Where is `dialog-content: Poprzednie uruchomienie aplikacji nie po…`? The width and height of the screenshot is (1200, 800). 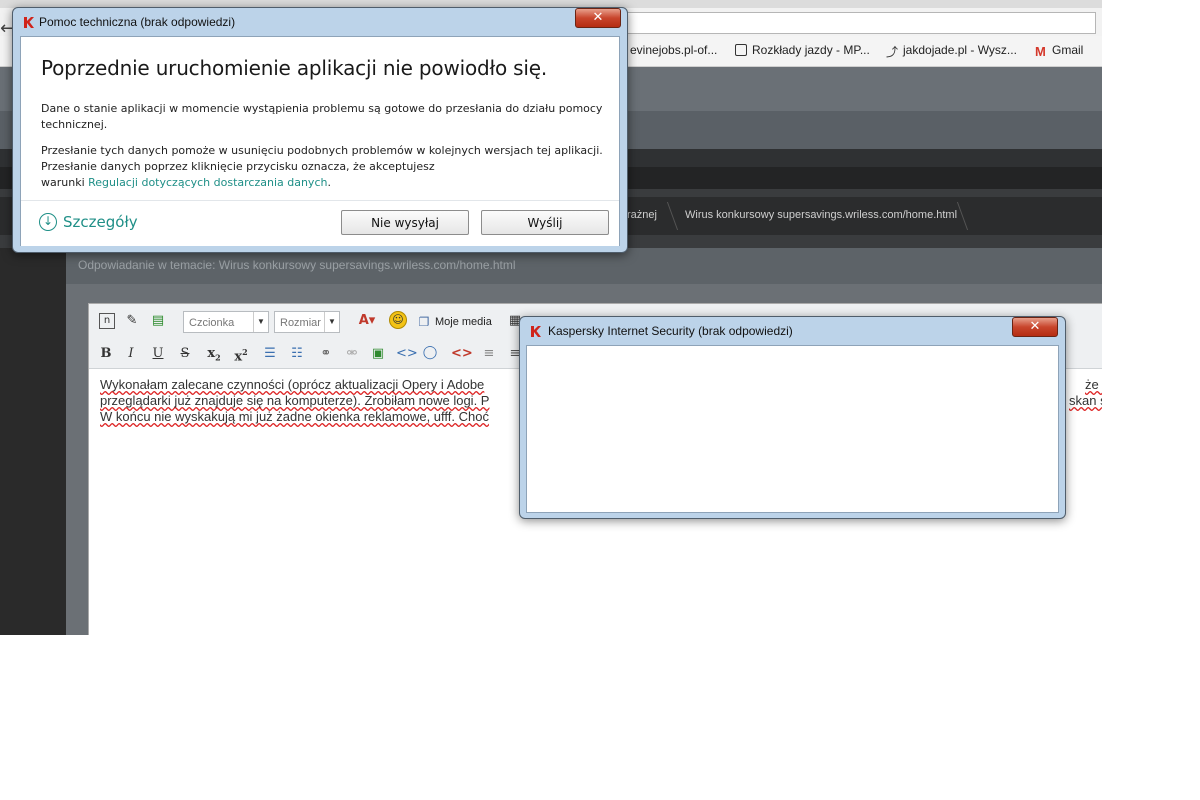 dialog-content: Poprzednie uruchomienie aplikacji nie po… is located at coordinates (320, 141).